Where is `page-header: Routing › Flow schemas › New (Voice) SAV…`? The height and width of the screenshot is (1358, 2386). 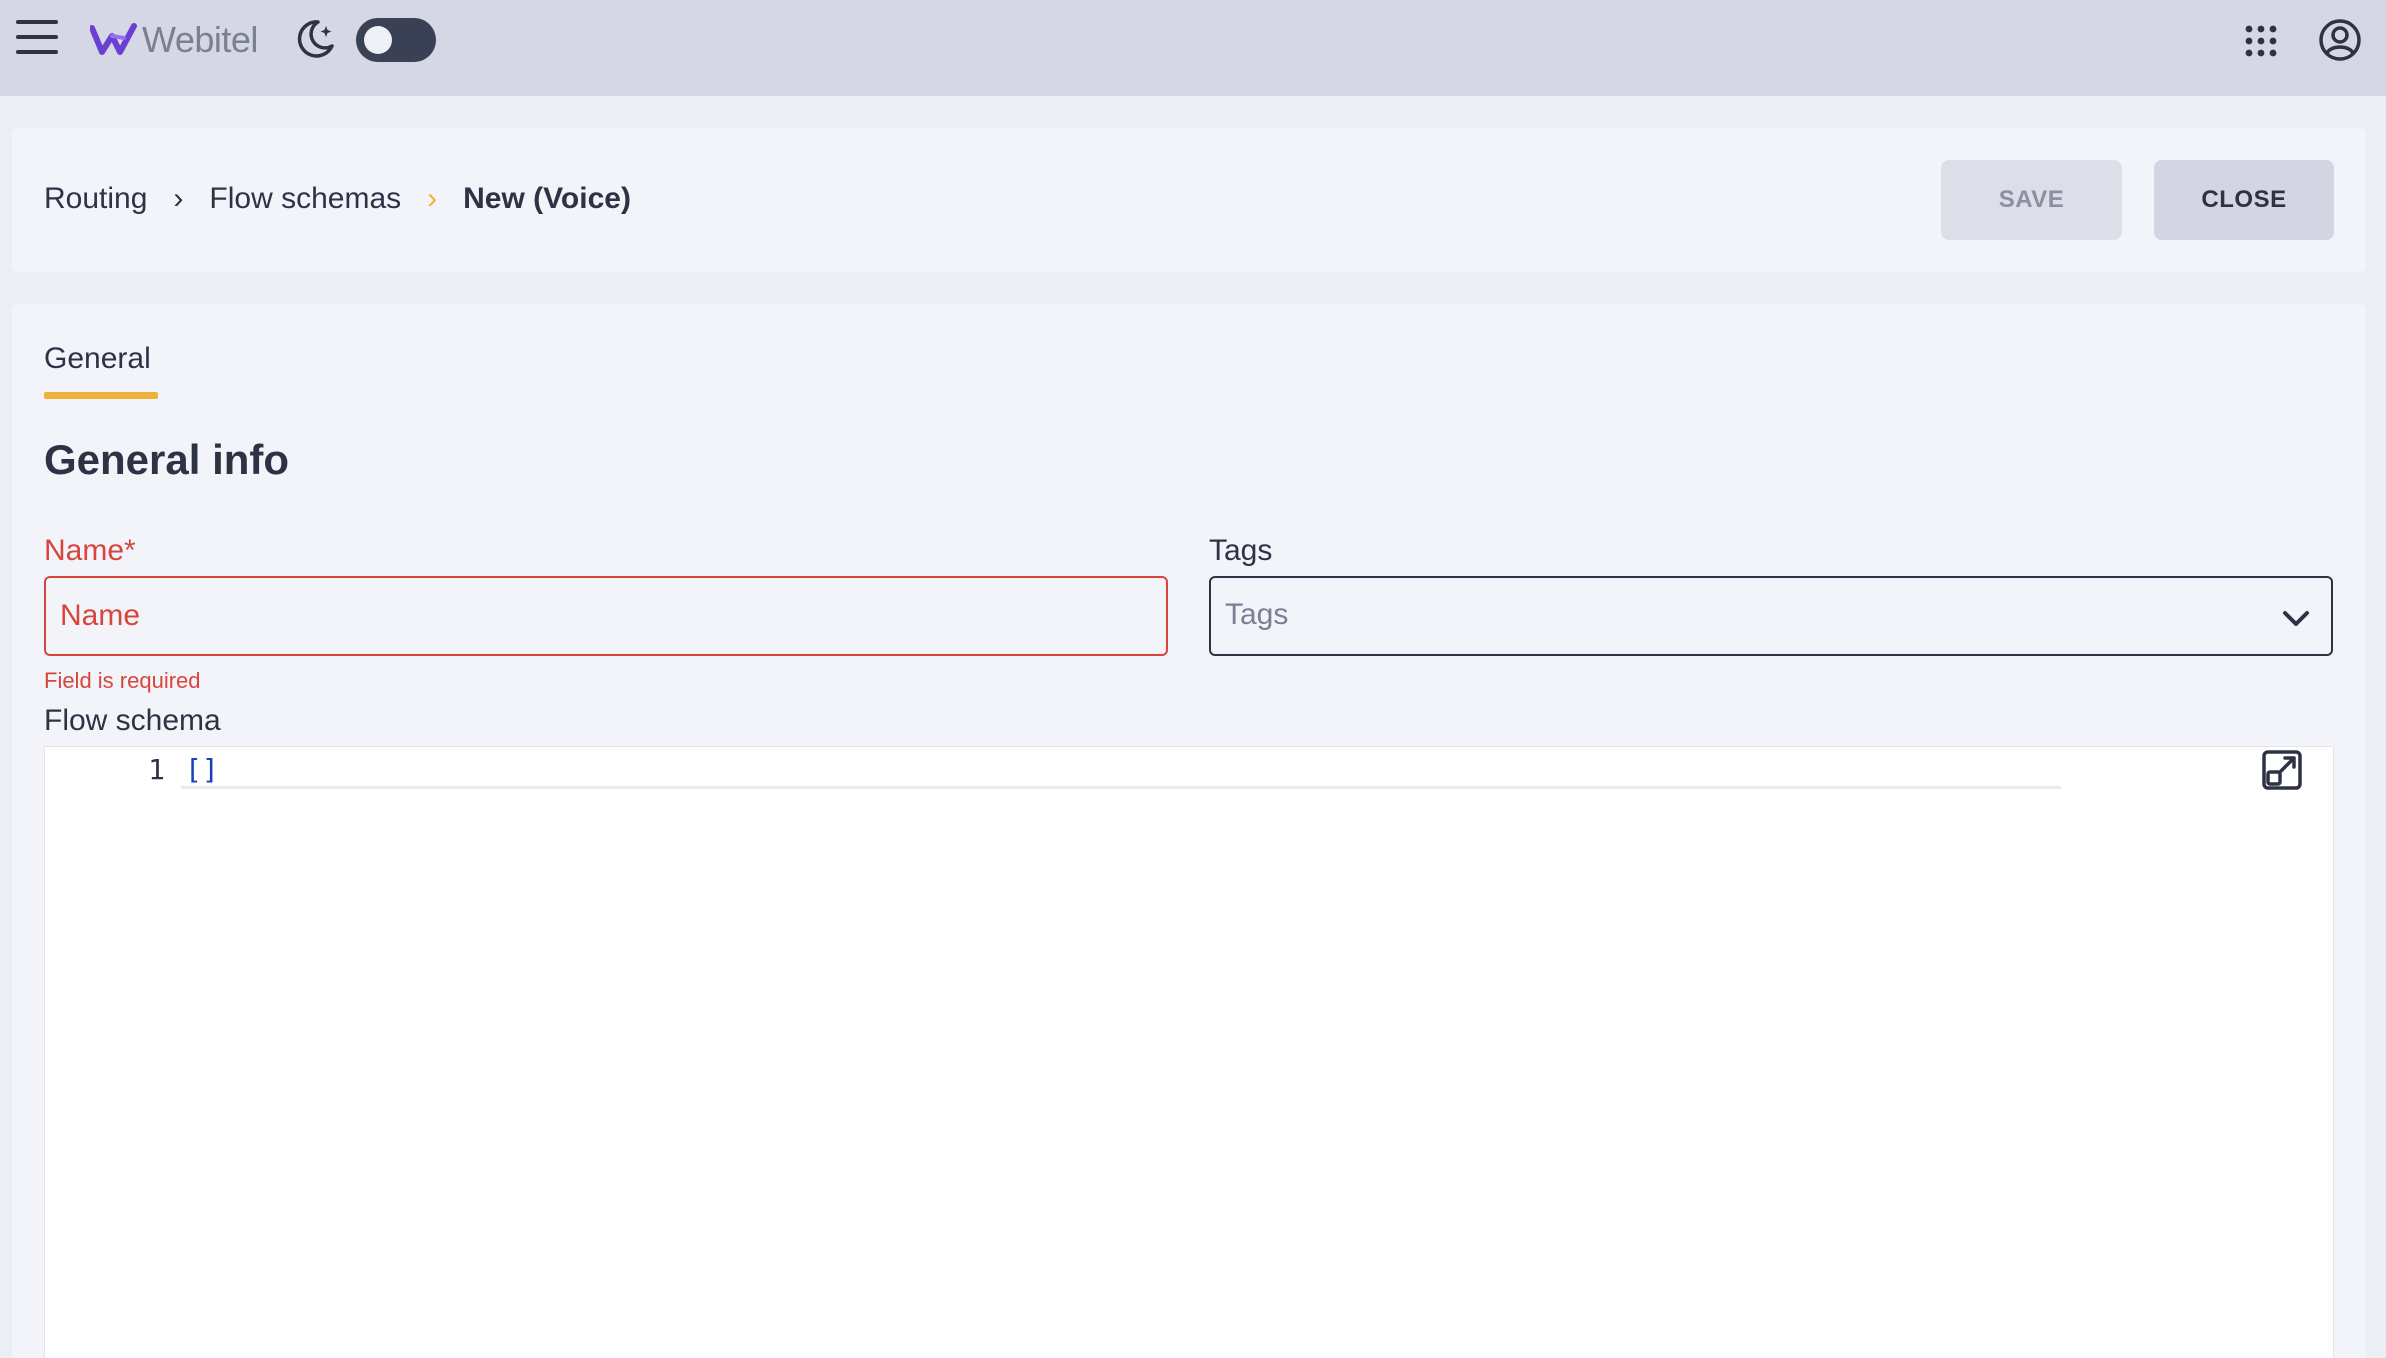
page-header: Routing › Flow schemas › New (Voice) SAV… is located at coordinates (1189, 200).